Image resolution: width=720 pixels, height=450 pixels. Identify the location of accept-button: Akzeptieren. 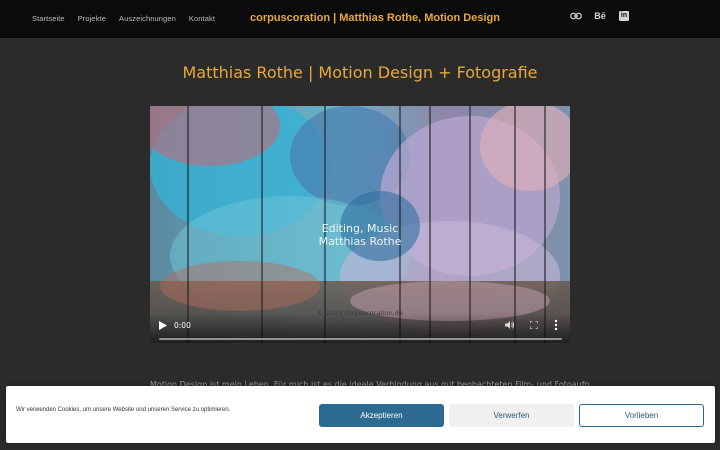
(381, 415).